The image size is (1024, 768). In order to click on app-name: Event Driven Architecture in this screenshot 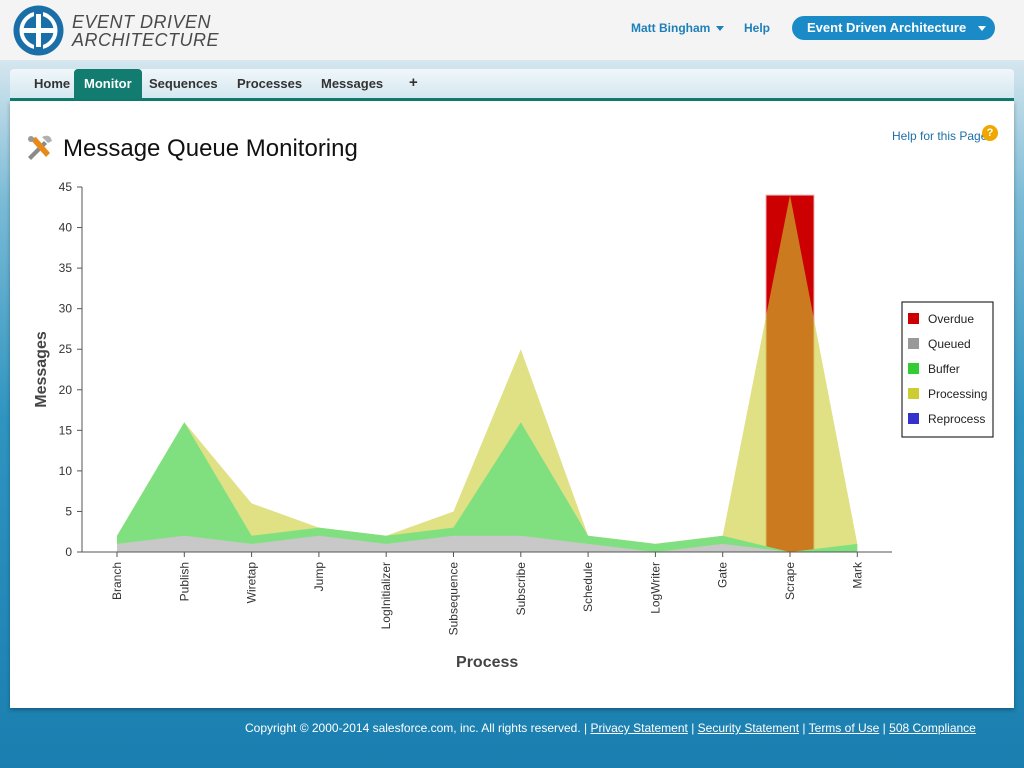, I will do `click(887, 27)`.